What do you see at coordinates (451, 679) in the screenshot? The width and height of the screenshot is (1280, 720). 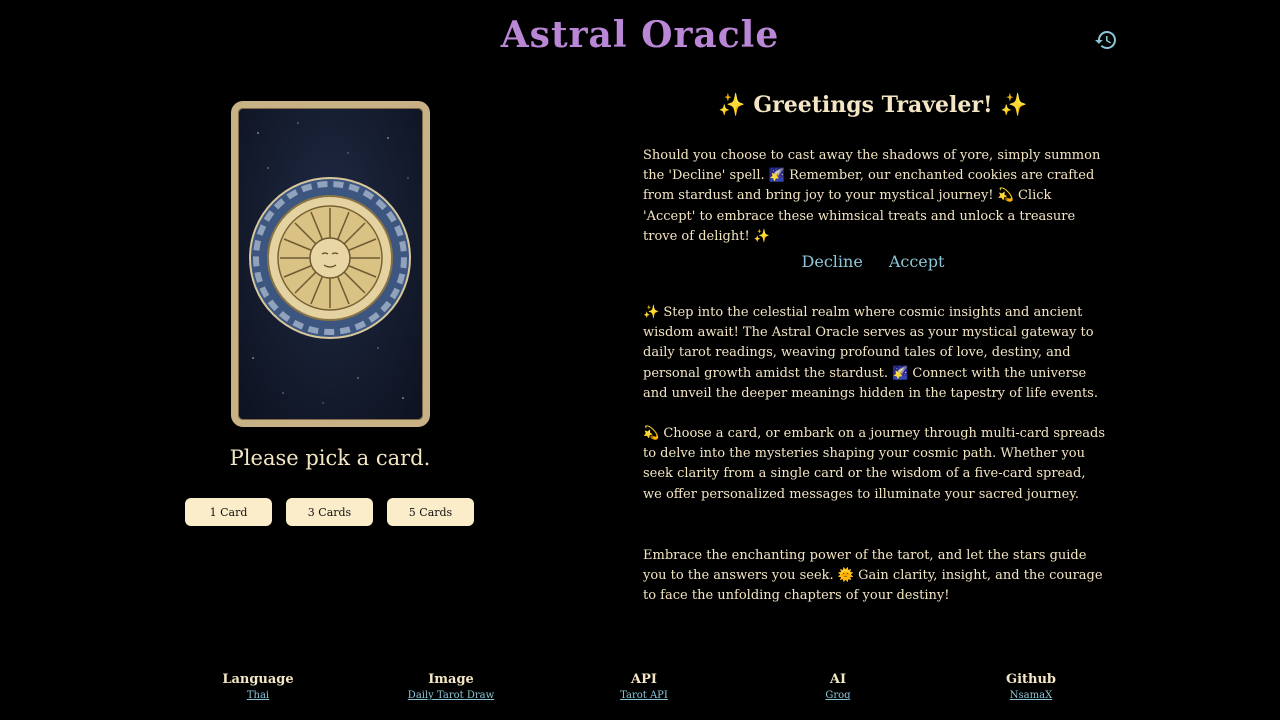 I see `footer-heading: Image` at bounding box center [451, 679].